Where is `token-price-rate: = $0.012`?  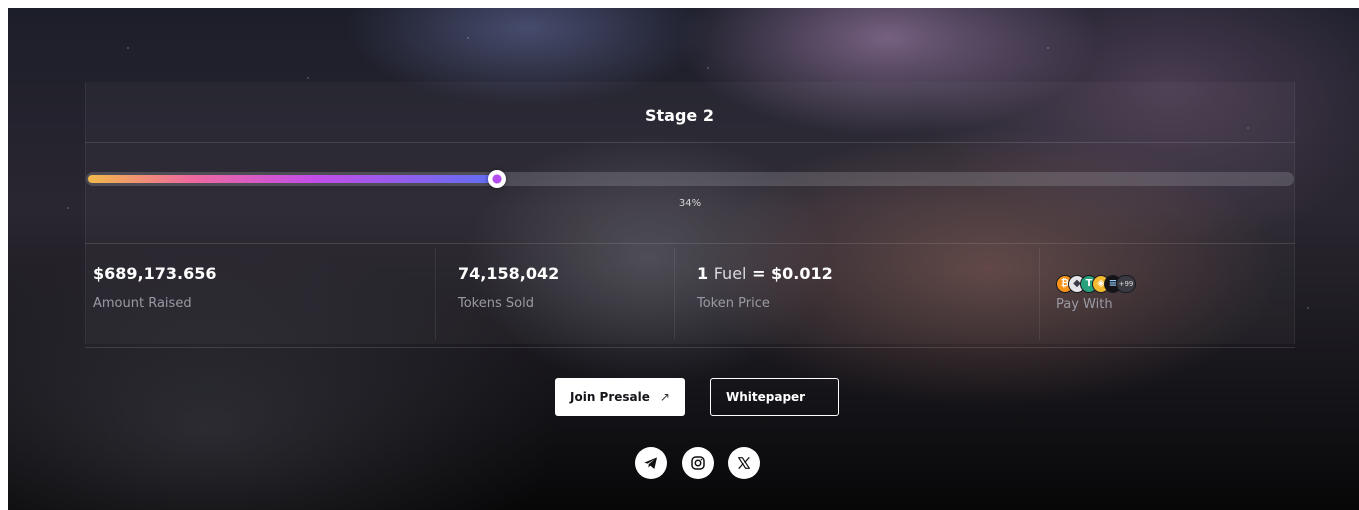 token-price-rate: = $0.012 is located at coordinates (792, 273).